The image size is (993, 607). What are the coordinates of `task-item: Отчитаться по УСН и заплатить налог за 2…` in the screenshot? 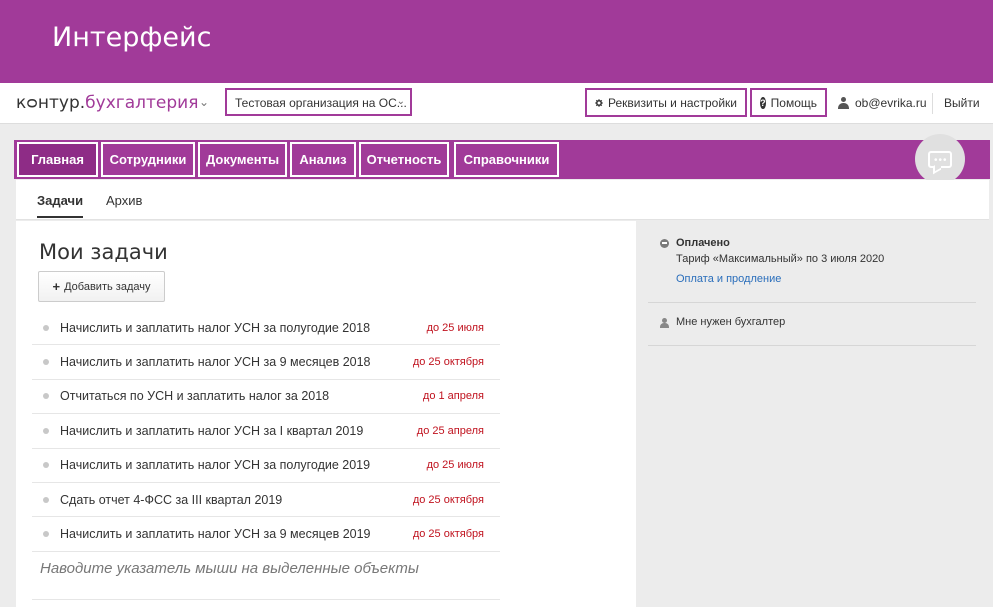 It's located at (266, 397).